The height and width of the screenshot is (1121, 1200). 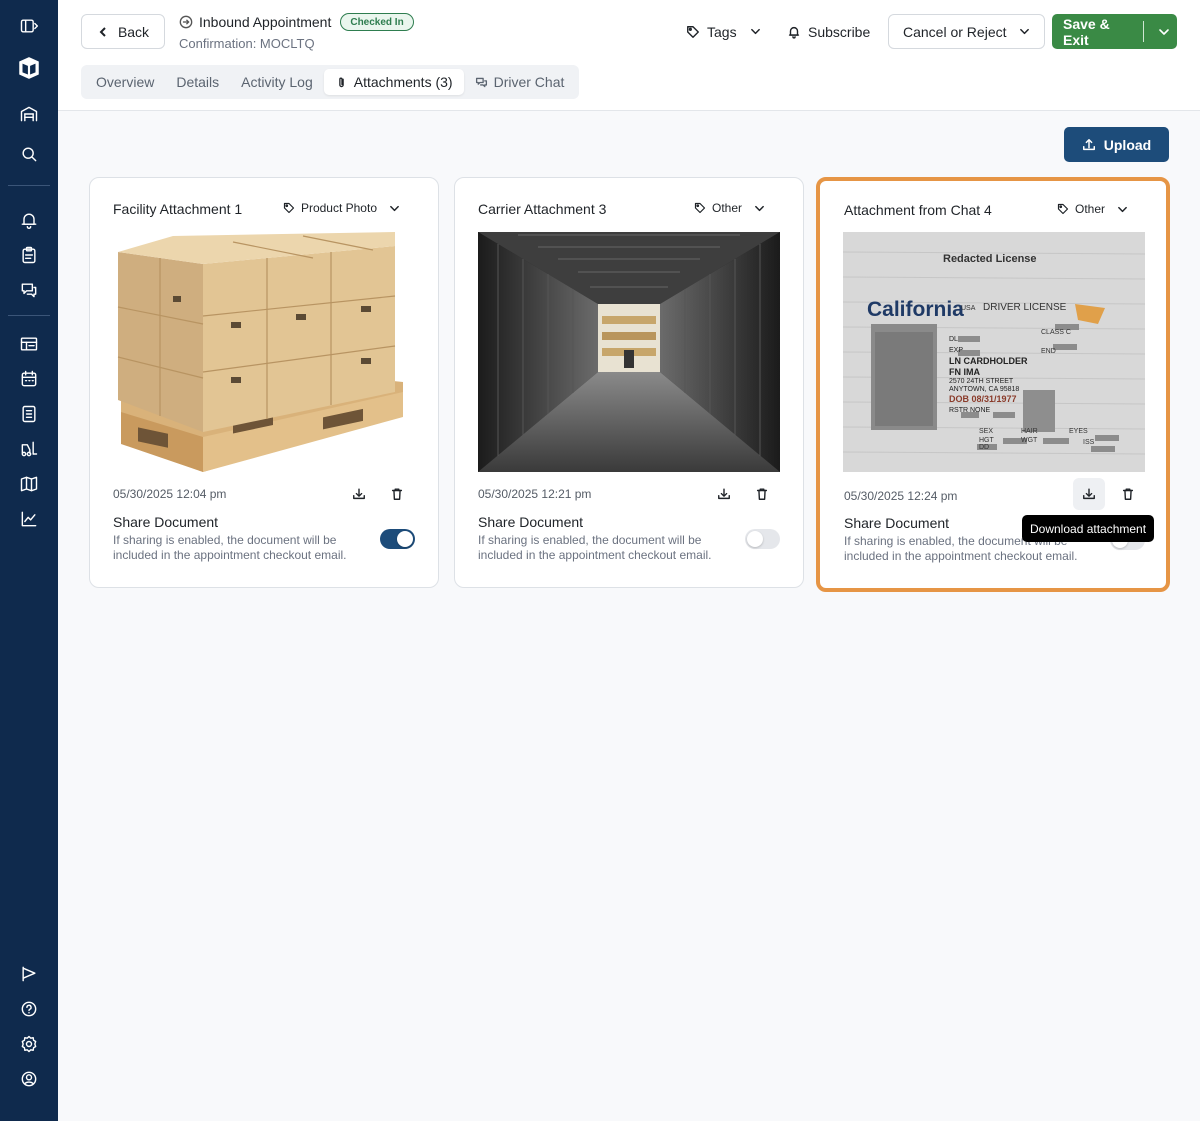 I want to click on save-and-exit-button-group: Save & Exit, so click(x=1114, y=31).